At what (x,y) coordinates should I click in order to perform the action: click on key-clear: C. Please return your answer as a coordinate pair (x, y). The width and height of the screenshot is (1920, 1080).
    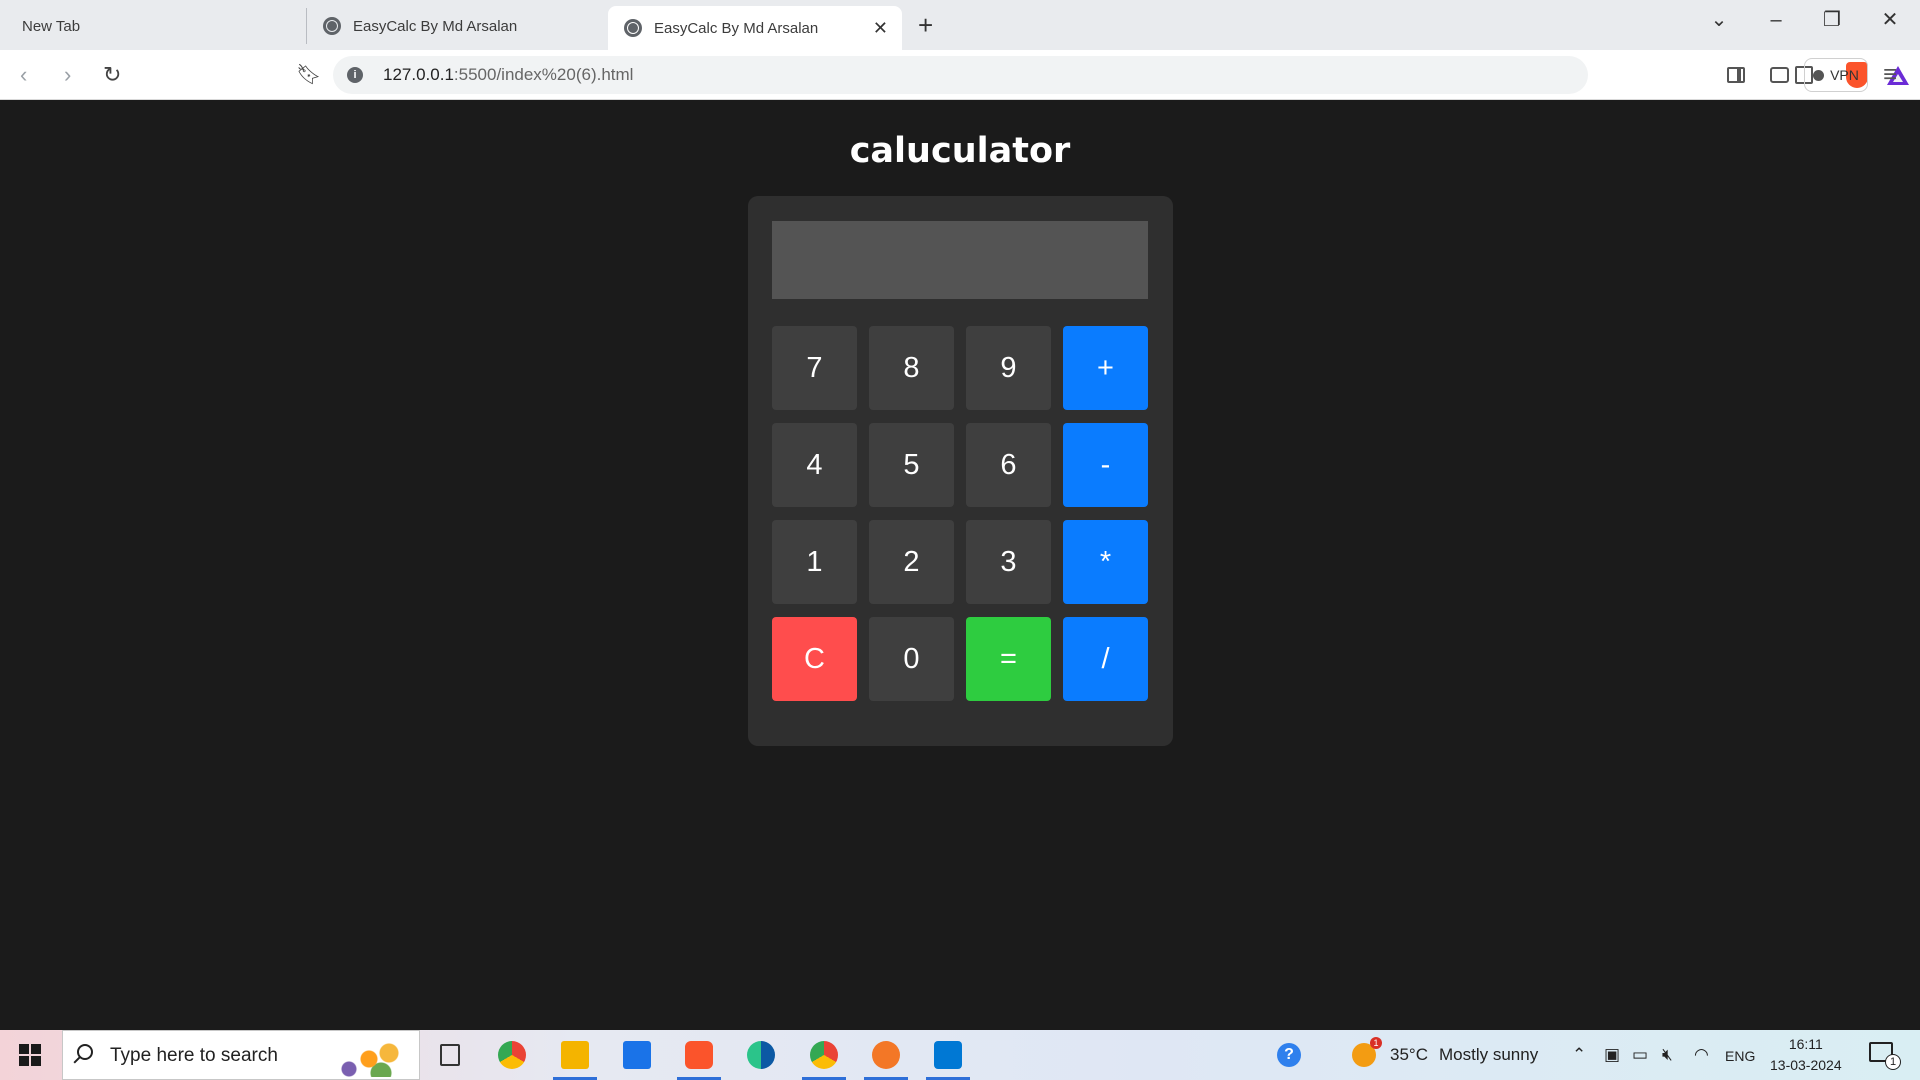
    Looking at the image, I should click on (814, 659).